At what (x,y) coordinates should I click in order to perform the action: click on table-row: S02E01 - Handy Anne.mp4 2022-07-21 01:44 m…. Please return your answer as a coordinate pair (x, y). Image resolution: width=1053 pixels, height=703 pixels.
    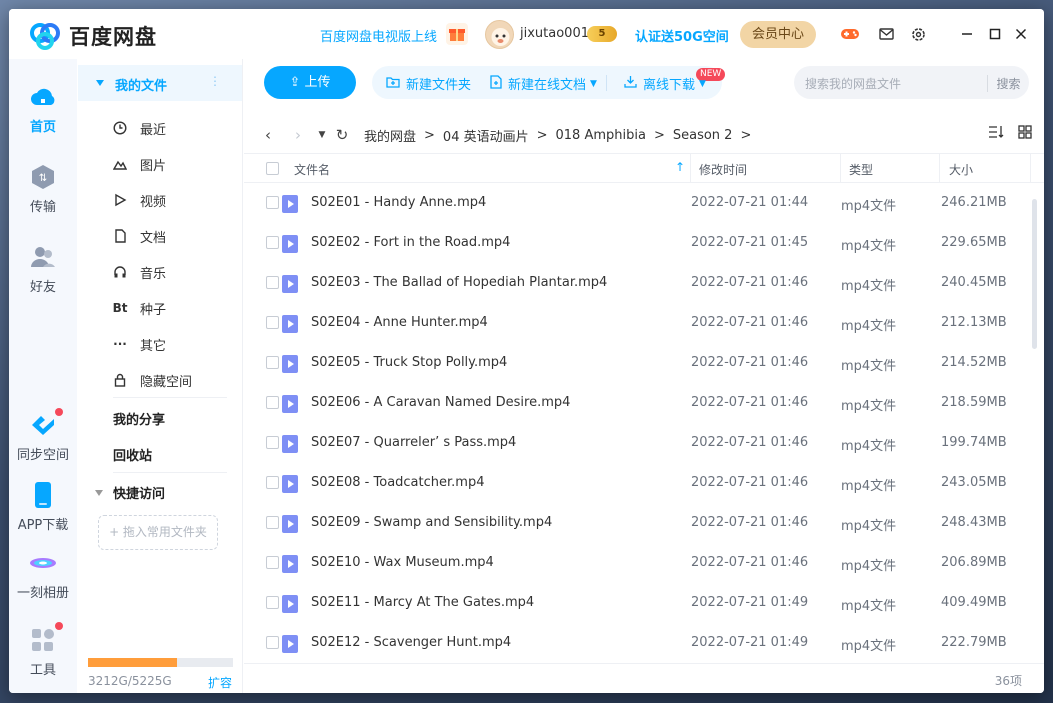
    Looking at the image, I should click on (636, 203).